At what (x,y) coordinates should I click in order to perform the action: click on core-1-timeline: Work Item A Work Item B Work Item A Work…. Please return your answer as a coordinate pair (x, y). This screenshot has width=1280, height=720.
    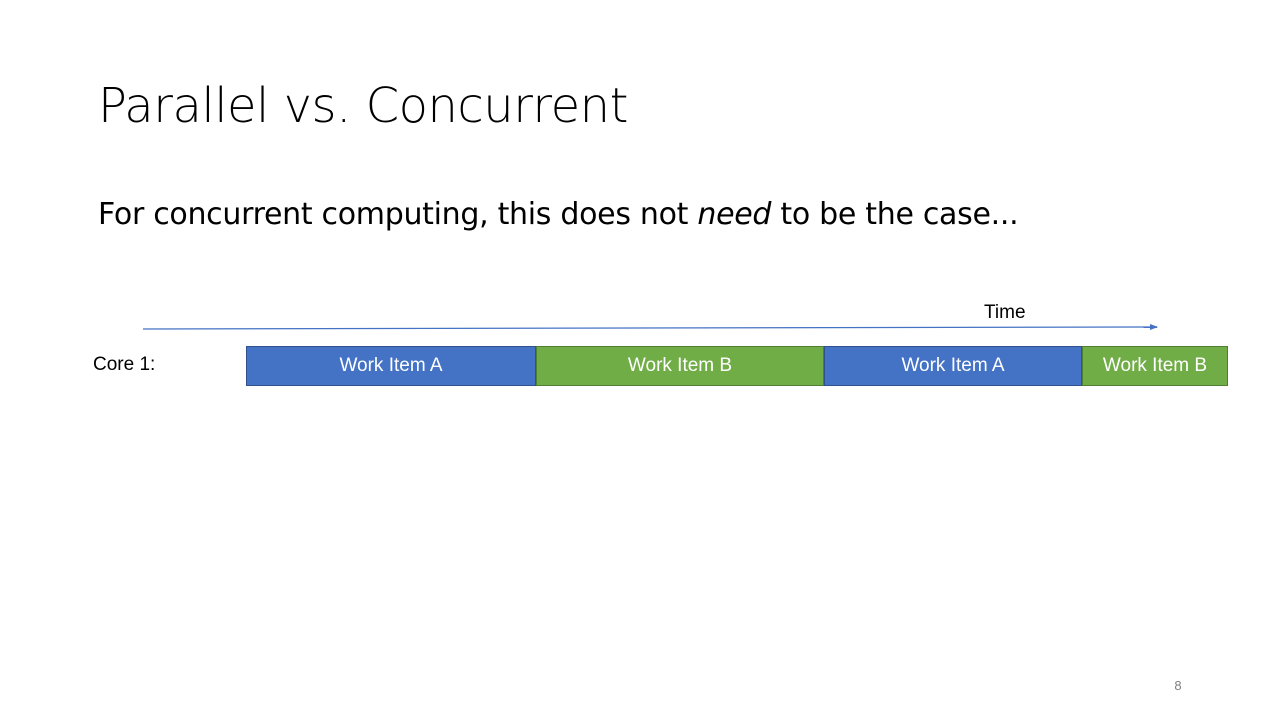
    Looking at the image, I should click on (737, 366).